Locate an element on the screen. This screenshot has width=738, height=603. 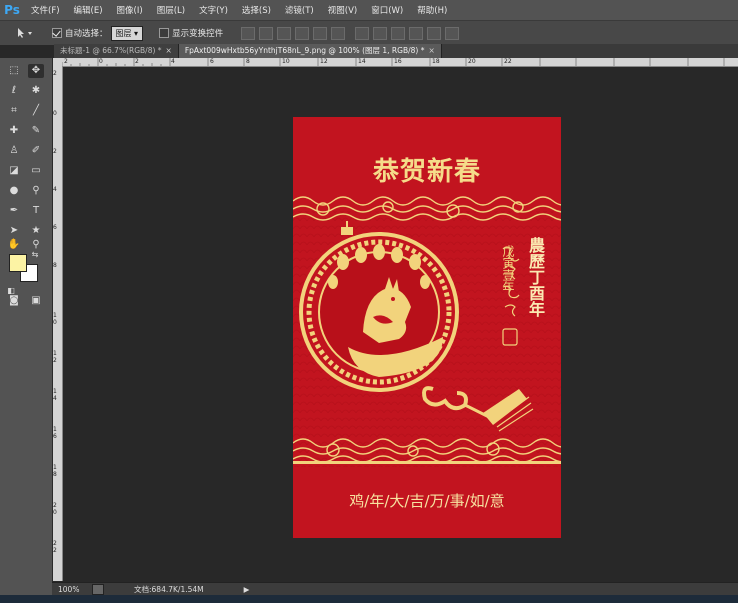
menu-select: 选择(S) is located at coordinates (256, 10).